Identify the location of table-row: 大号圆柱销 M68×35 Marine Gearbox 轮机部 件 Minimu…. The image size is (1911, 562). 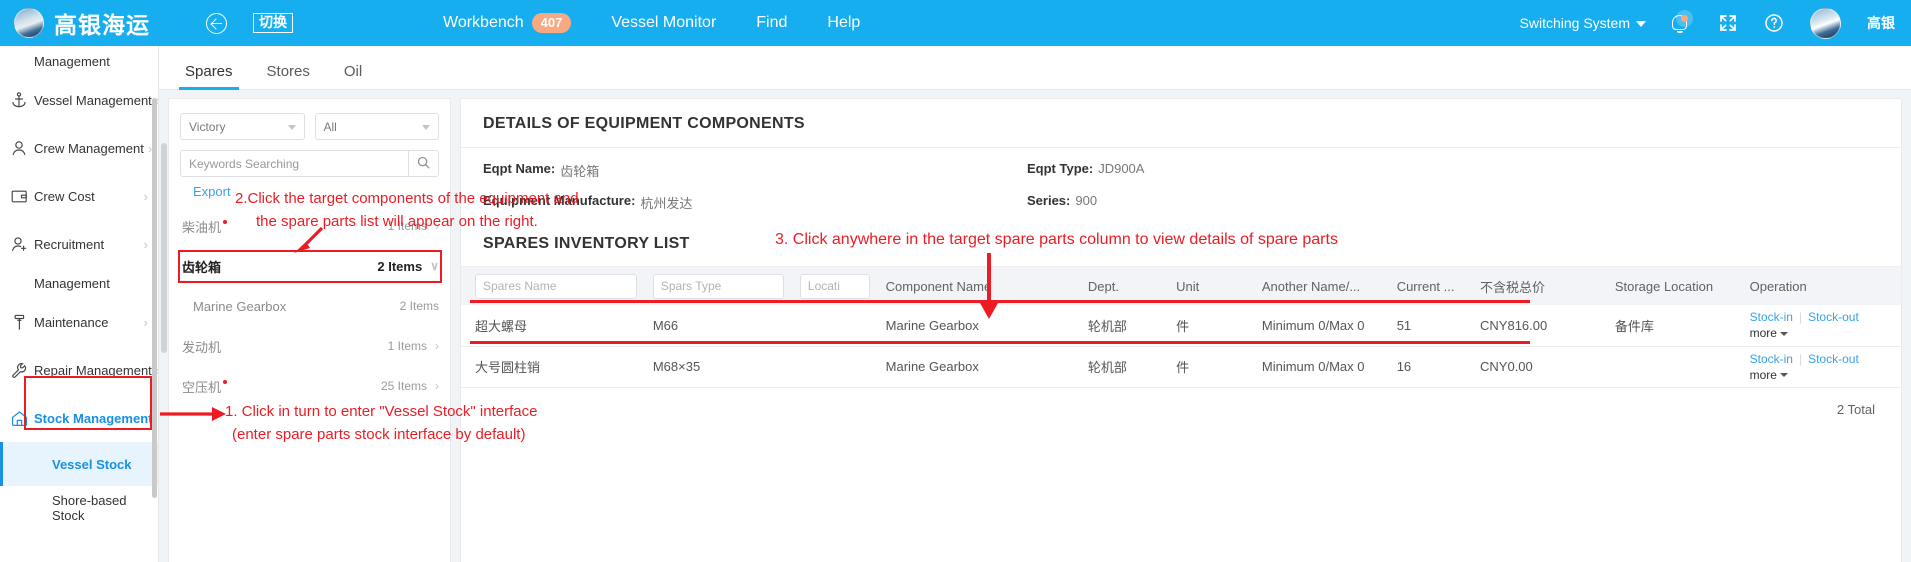
(1181, 367).